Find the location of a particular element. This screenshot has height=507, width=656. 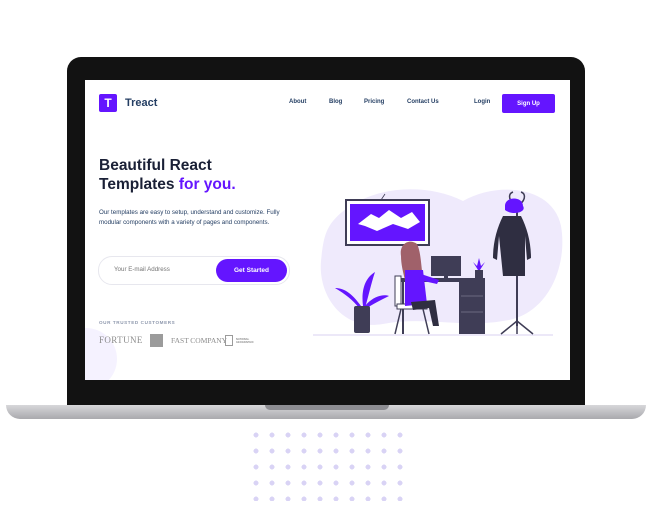

desk-drawers is located at coordinates (472, 308).